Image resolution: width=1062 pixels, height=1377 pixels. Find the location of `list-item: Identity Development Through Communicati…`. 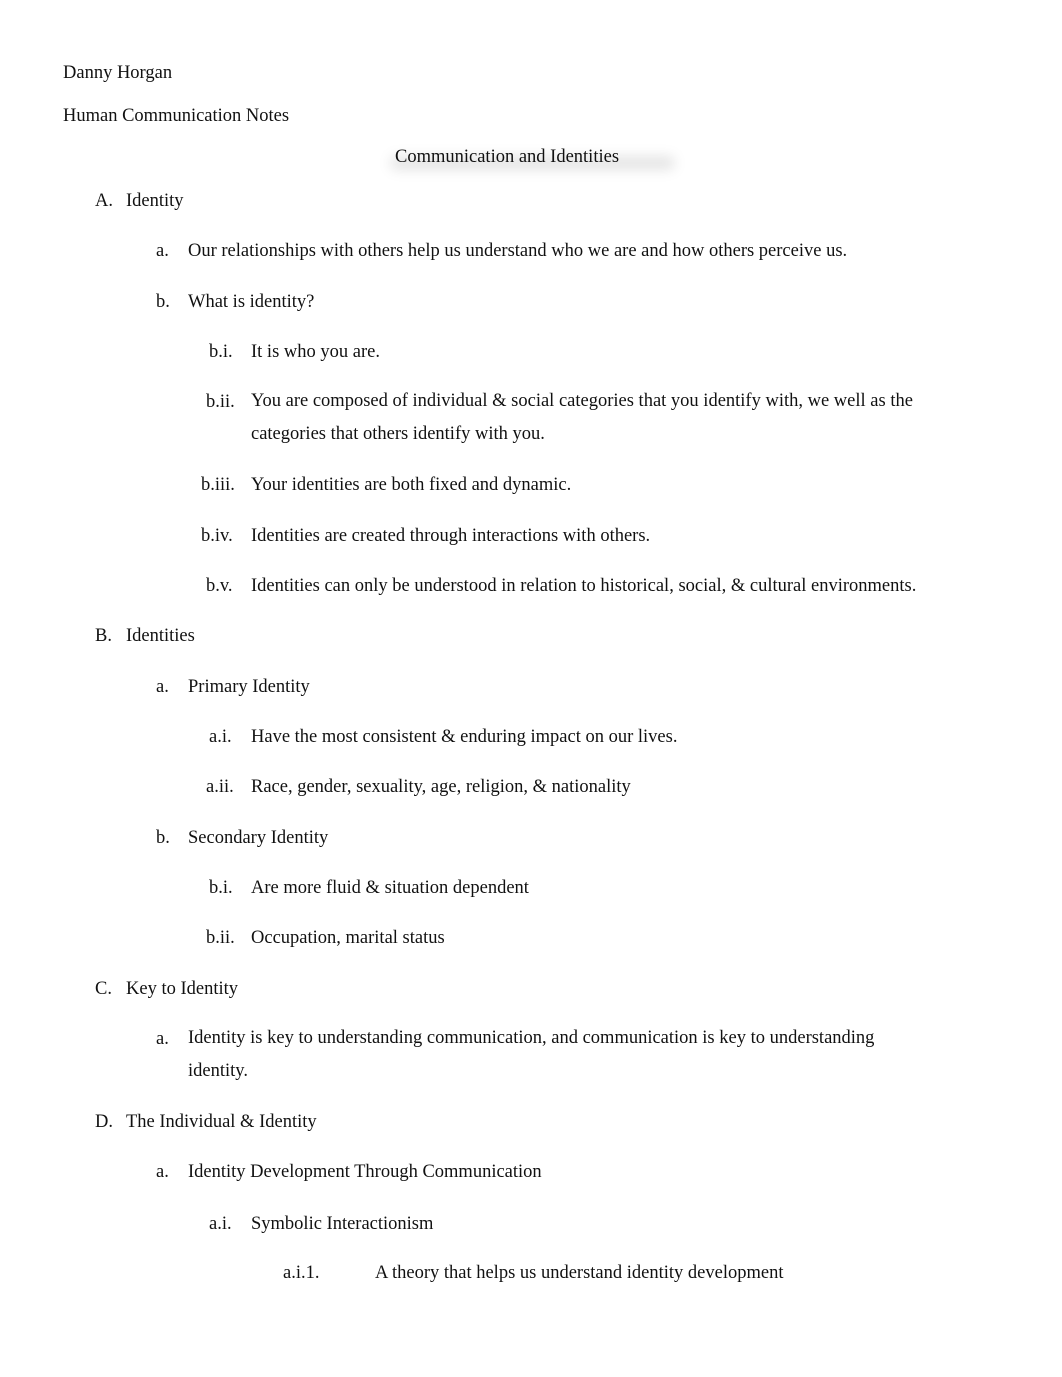

list-item: Identity Development Through Communicati… is located at coordinates (365, 1172).